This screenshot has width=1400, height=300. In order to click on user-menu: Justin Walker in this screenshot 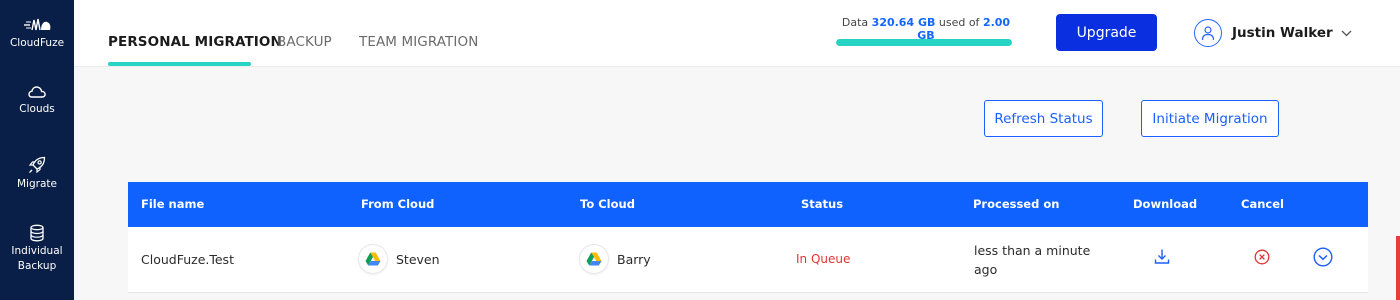, I will do `click(1273, 33)`.